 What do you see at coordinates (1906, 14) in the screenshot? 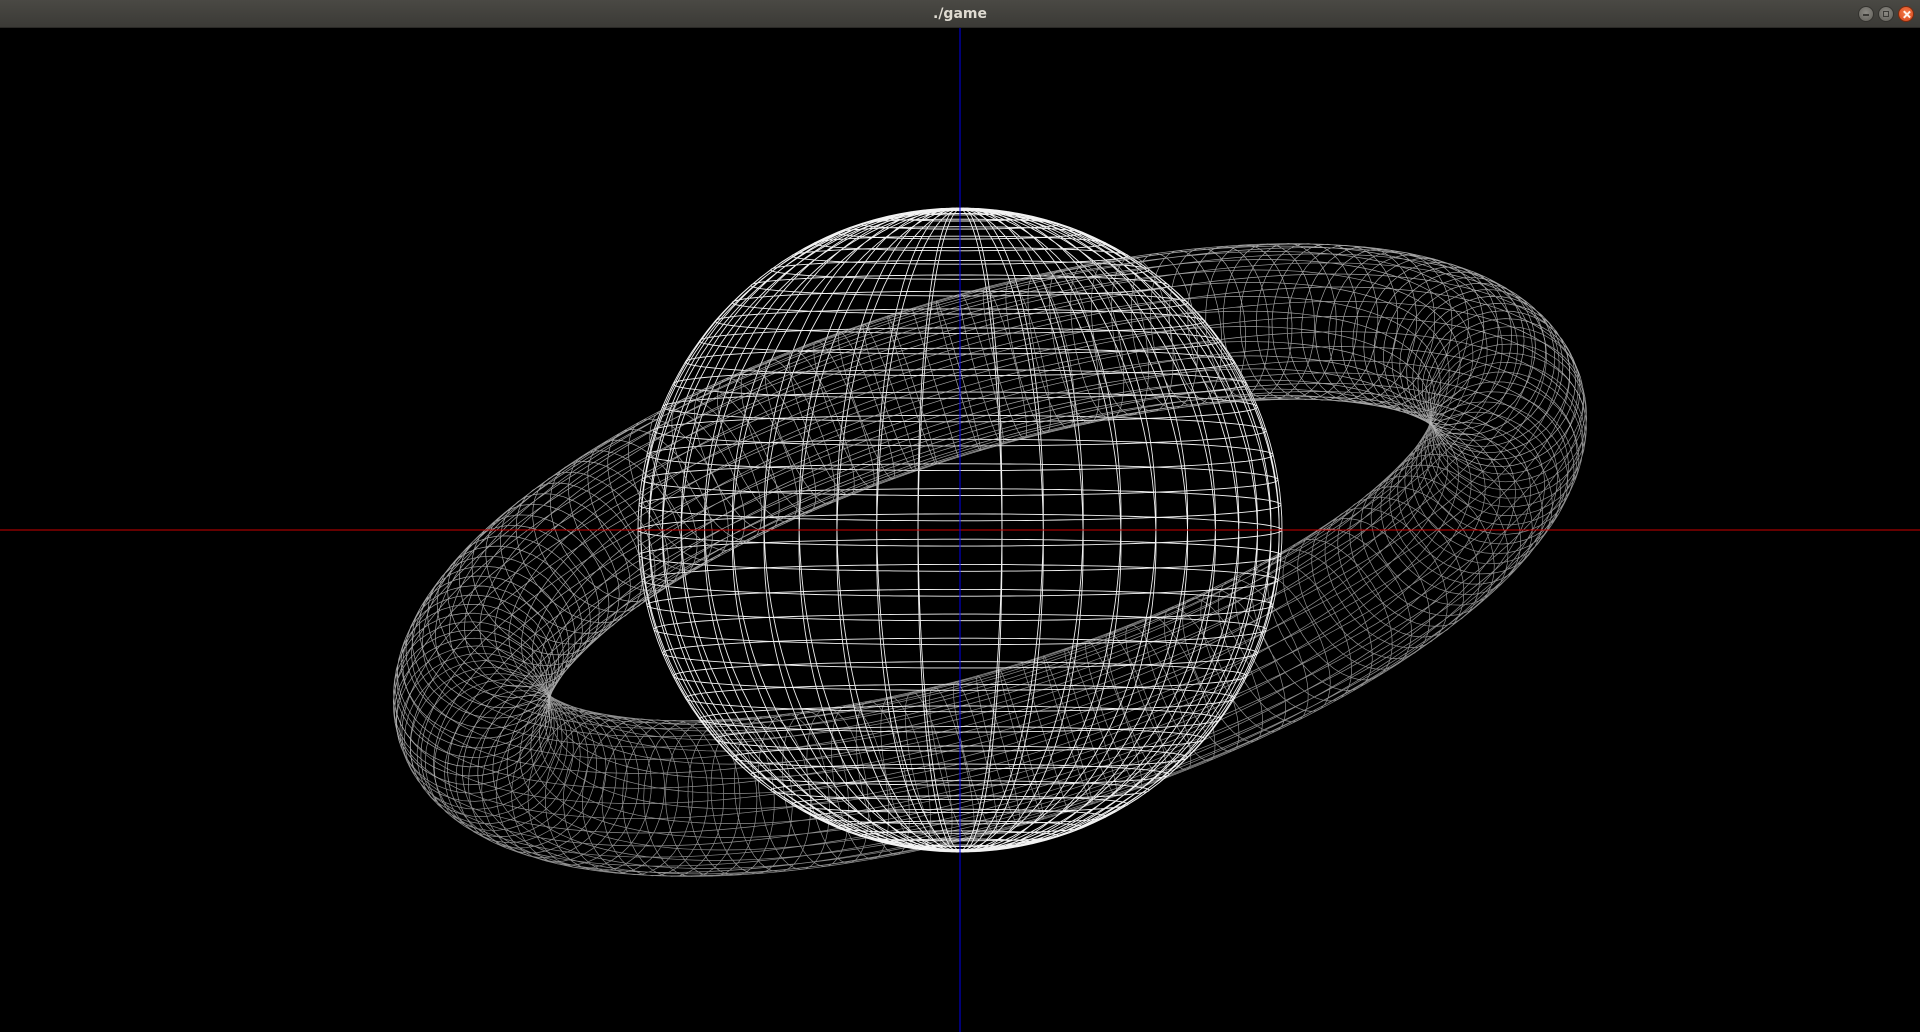
I see `close-icon` at bounding box center [1906, 14].